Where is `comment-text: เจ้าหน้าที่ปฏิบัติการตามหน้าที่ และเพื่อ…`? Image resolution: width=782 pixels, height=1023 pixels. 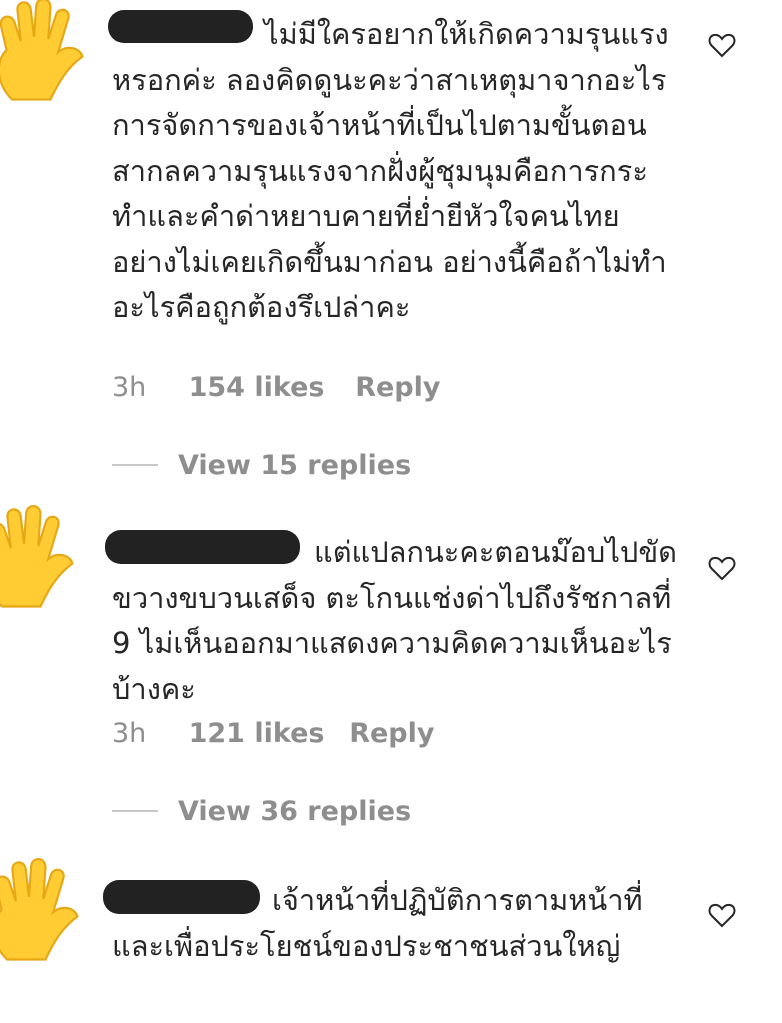 comment-text: เจ้าหน้าที่ปฏิบัติการตามหน้าที่ และเพื่อ… is located at coordinates (382, 923).